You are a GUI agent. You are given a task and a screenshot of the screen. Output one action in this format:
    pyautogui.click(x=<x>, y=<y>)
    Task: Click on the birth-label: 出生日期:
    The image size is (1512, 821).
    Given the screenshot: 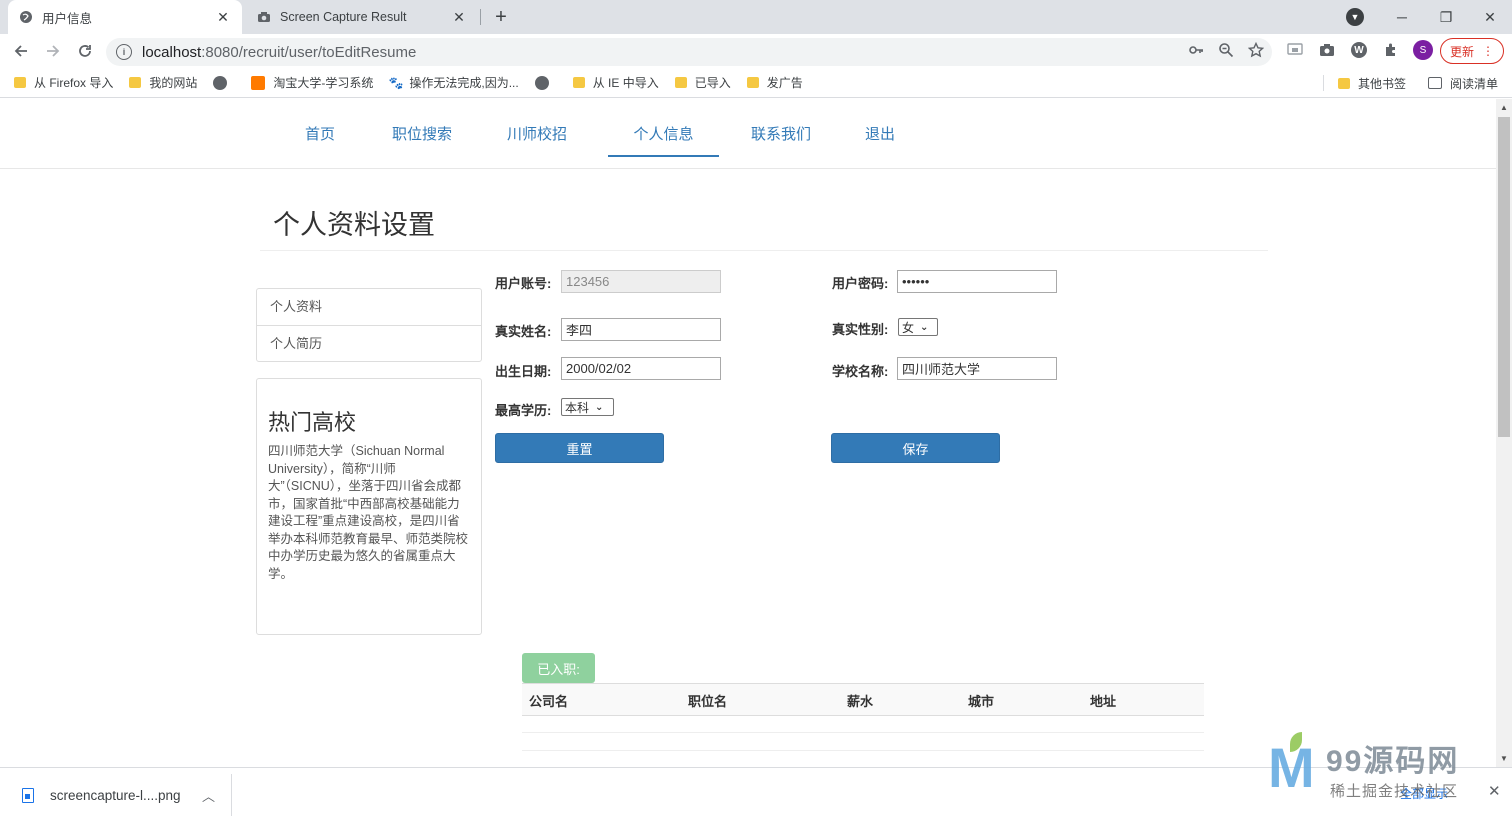 What is the action you would take?
    pyautogui.click(x=523, y=371)
    